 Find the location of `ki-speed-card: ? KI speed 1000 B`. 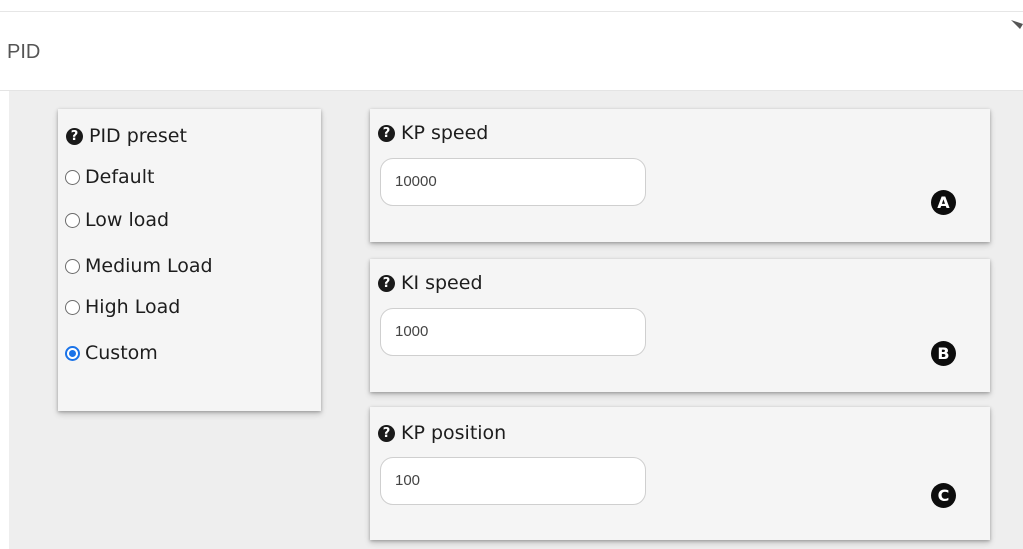

ki-speed-card: ? KI speed 1000 B is located at coordinates (680, 325).